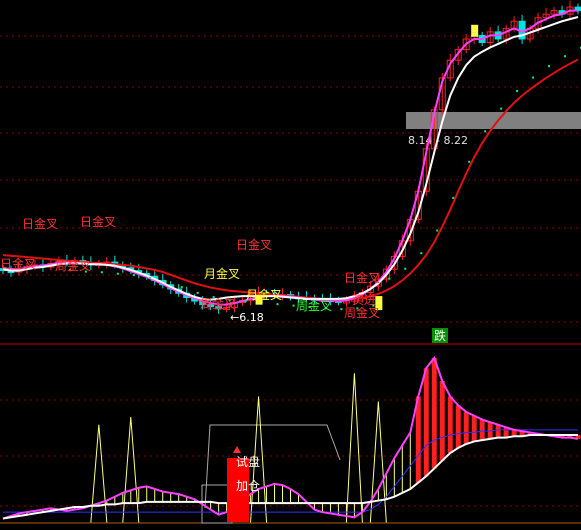 The width and height of the screenshot is (581, 530). Describe the element at coordinates (272, 466) in the screenshot. I see `trial-zone-outline` at that location.